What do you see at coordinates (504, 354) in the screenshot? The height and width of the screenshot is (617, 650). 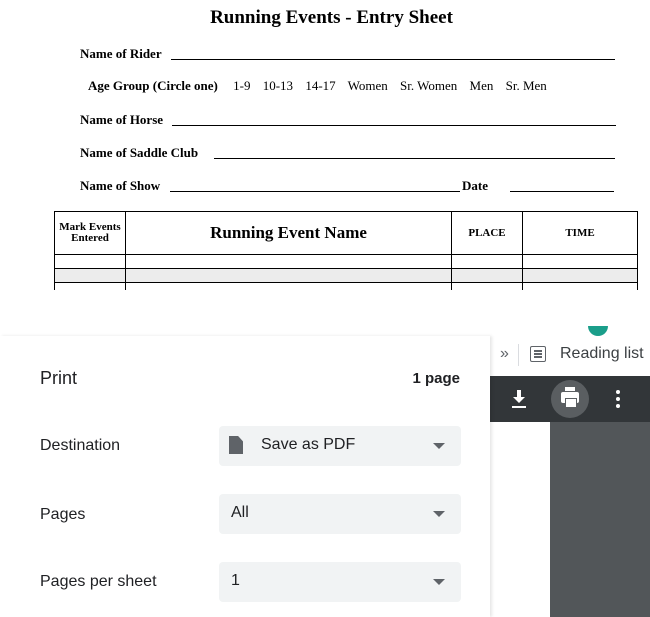 I see `overflow-chevron-icon: »` at bounding box center [504, 354].